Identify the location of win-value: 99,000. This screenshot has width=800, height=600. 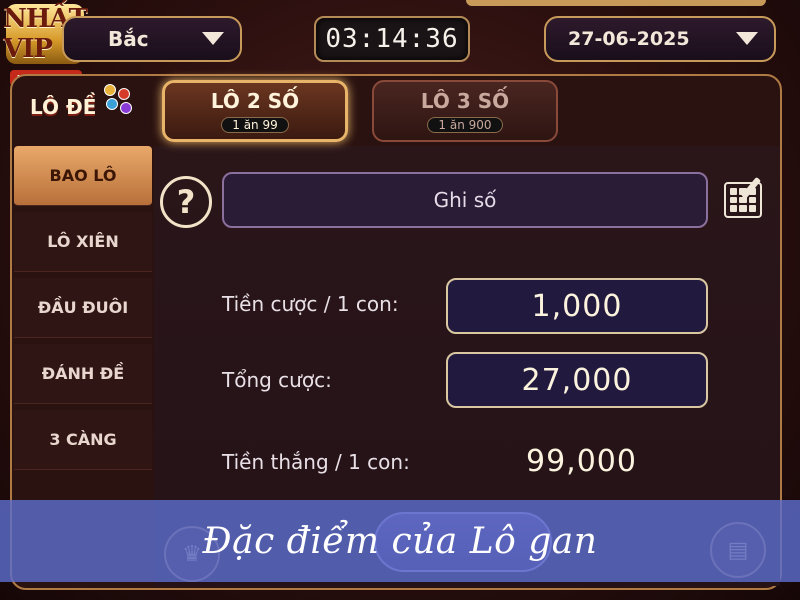
(581, 461).